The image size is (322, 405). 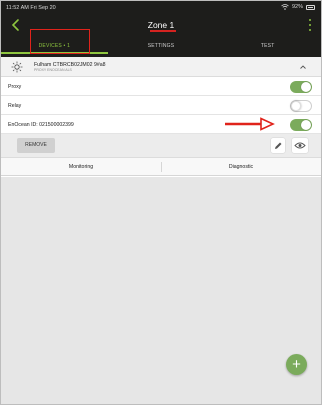 I want to click on eye-icon, so click(x=300, y=145).